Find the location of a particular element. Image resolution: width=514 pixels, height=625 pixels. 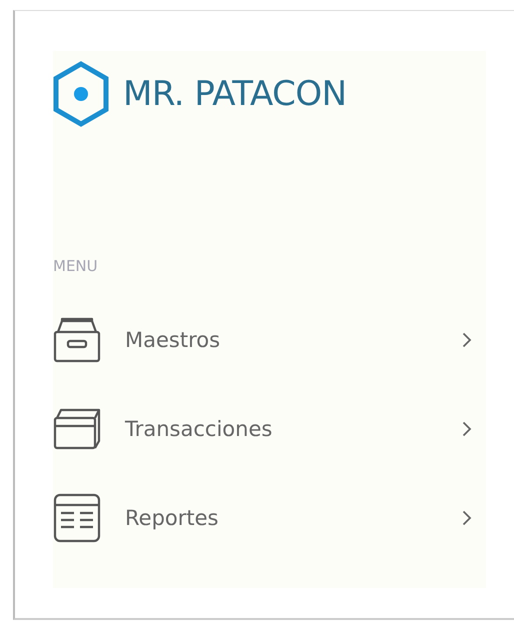

menu-item: Maestros is located at coordinates (269, 340).